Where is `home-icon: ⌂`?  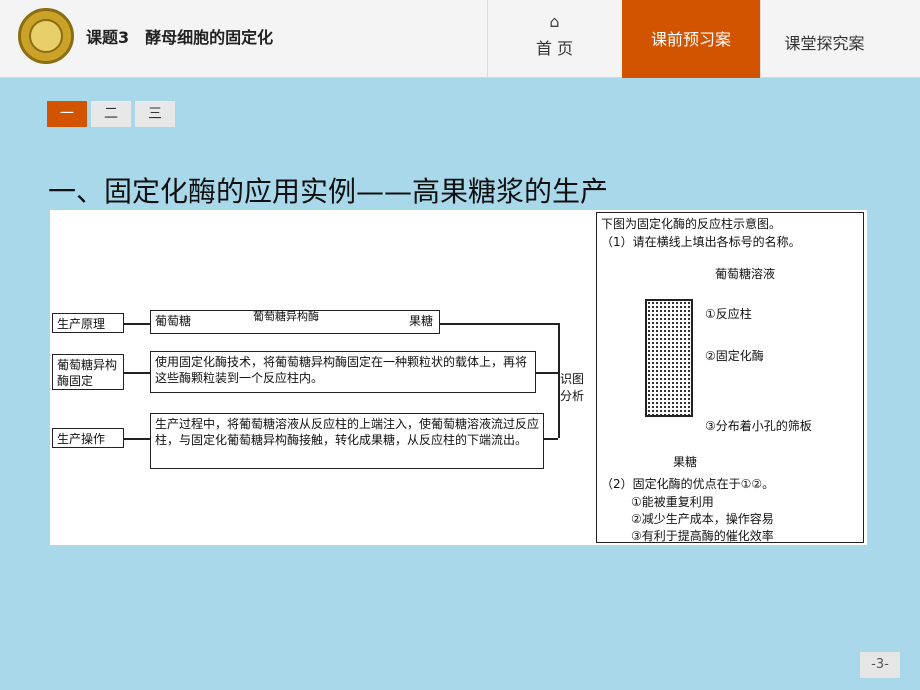
home-icon: ⌂ is located at coordinates (554, 21).